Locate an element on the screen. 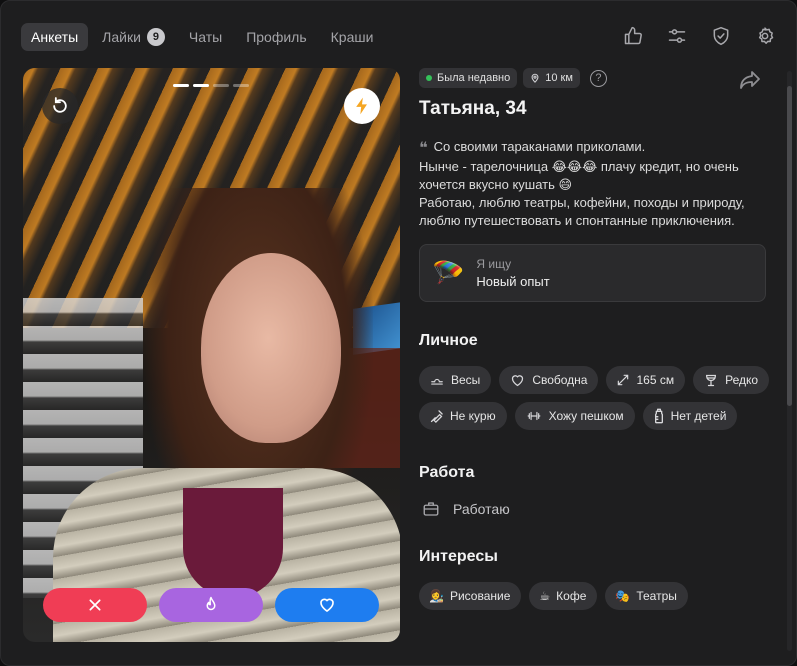 This screenshot has height=666, width=797. tab-label: Чаты is located at coordinates (205, 37).